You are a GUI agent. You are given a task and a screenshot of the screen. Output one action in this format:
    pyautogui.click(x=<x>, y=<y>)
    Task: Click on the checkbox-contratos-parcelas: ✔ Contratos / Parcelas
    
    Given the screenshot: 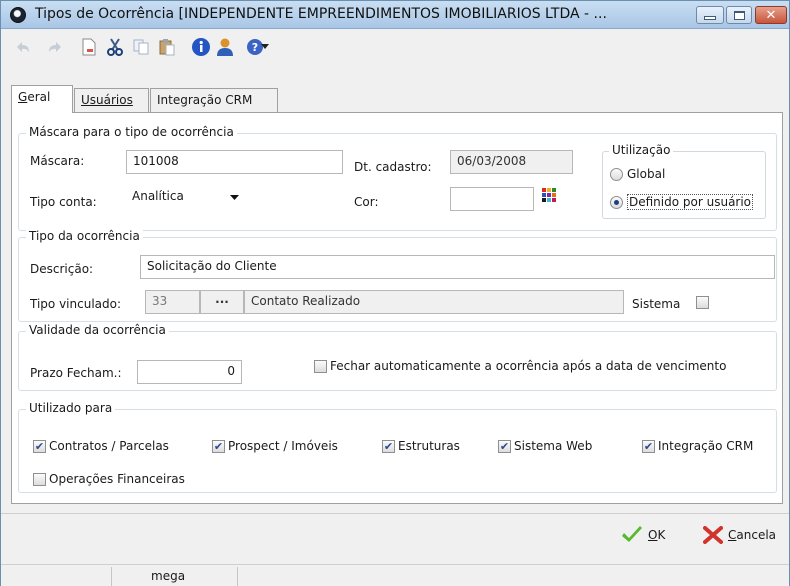 What is the action you would take?
    pyautogui.click(x=101, y=446)
    